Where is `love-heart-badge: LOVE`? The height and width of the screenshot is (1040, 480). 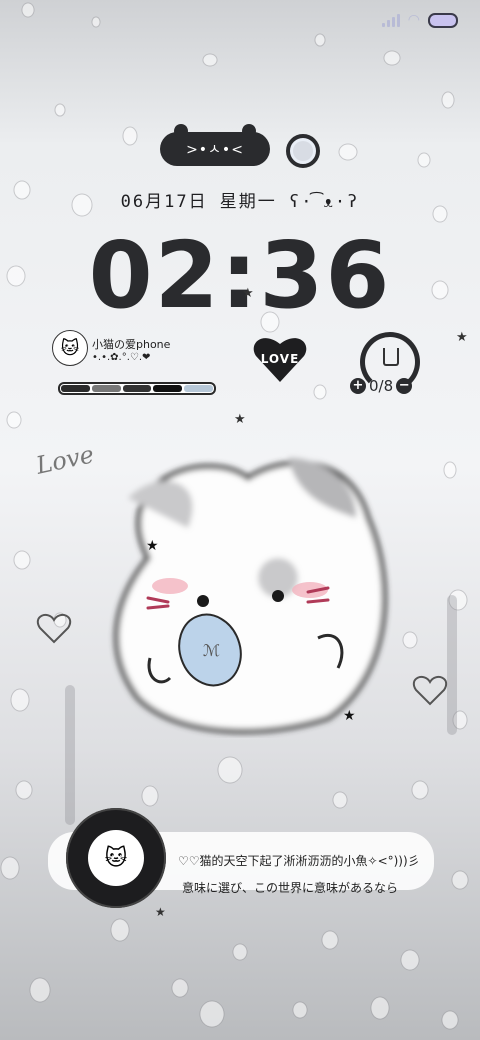
love-heart-badge: LOVE is located at coordinates (280, 358).